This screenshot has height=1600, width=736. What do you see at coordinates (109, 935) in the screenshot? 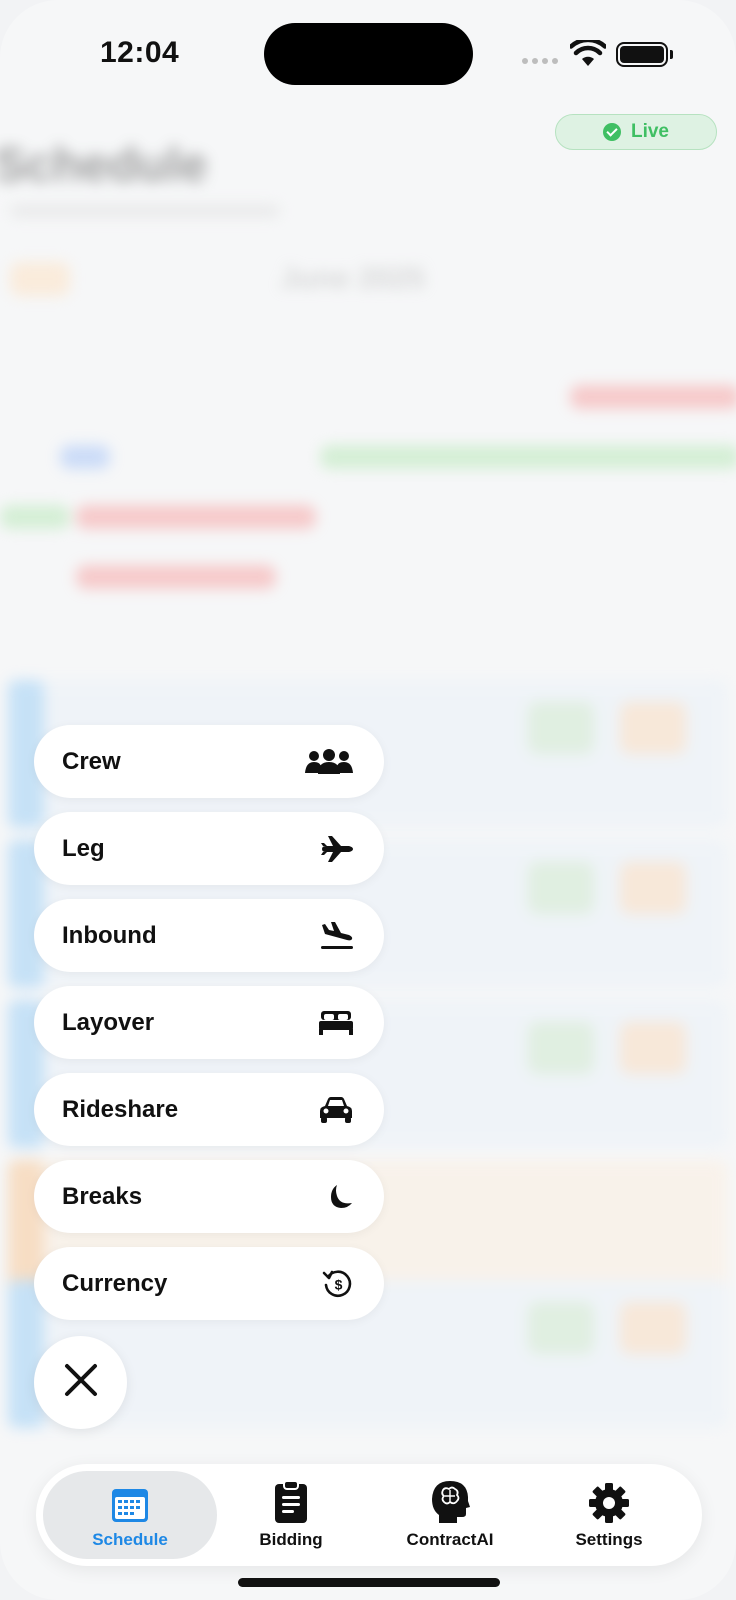
I see `menu-item-label: Inbound` at bounding box center [109, 935].